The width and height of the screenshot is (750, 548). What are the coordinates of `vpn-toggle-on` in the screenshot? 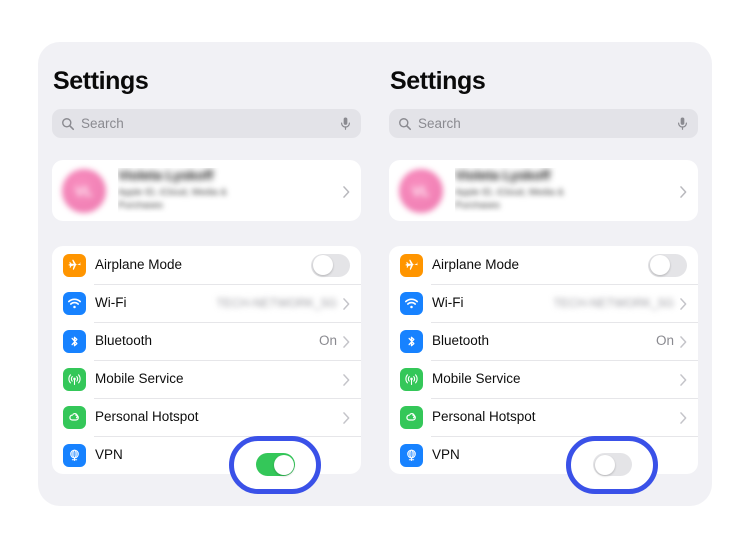 It's located at (275, 464).